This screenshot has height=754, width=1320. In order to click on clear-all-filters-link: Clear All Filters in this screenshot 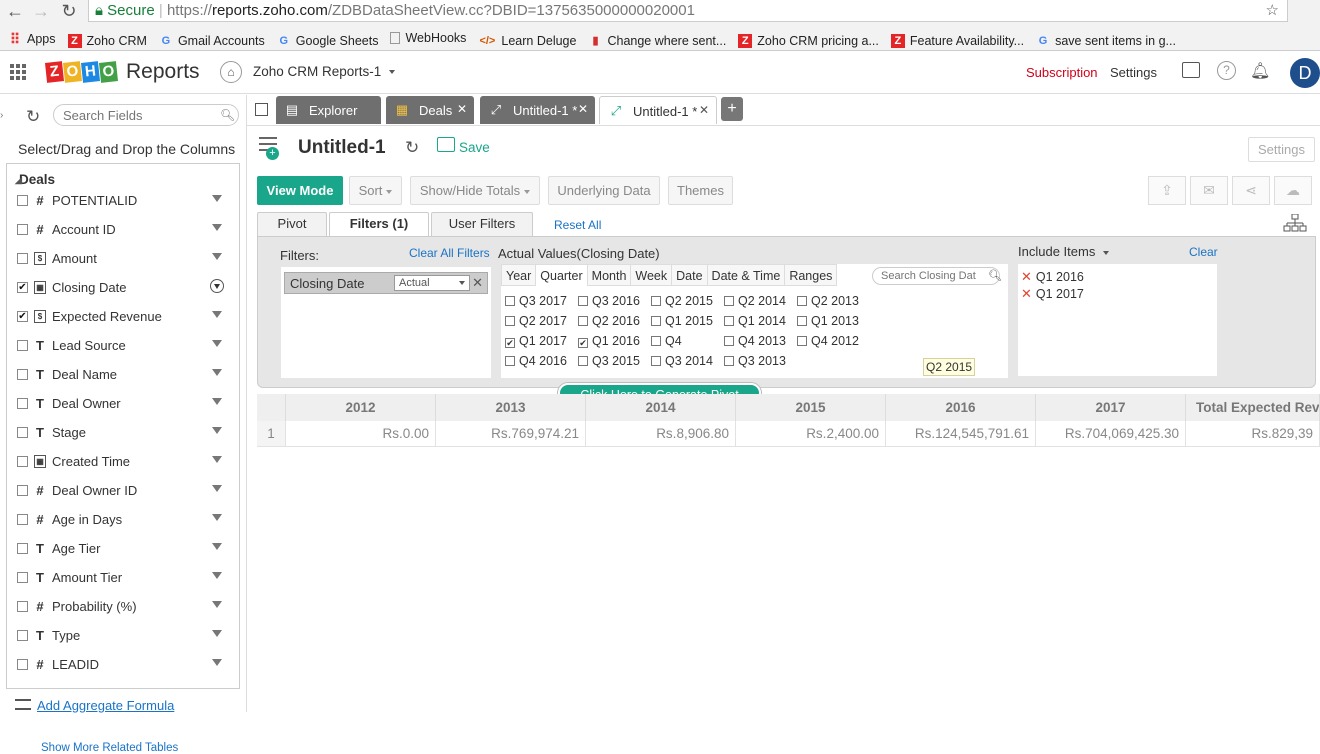, I will do `click(449, 253)`.